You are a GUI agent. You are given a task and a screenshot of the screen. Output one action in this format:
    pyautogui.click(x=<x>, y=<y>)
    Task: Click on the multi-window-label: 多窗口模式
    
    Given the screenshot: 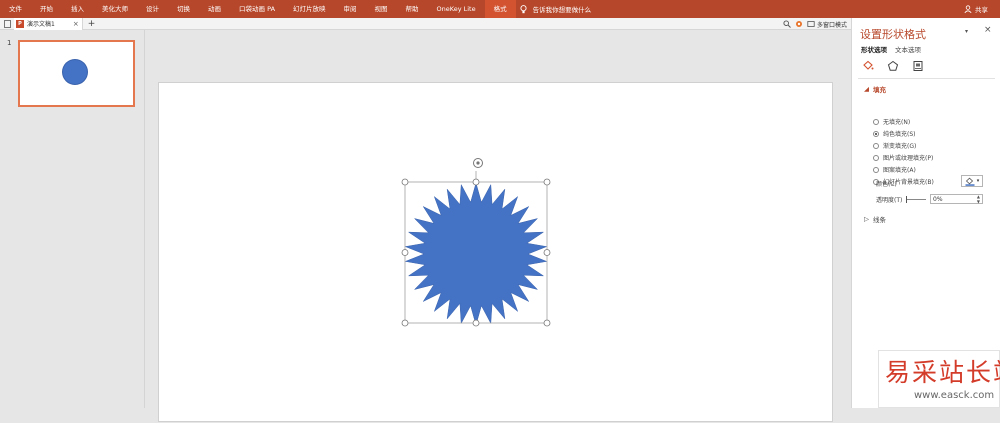 What is the action you would take?
    pyautogui.click(x=831, y=25)
    